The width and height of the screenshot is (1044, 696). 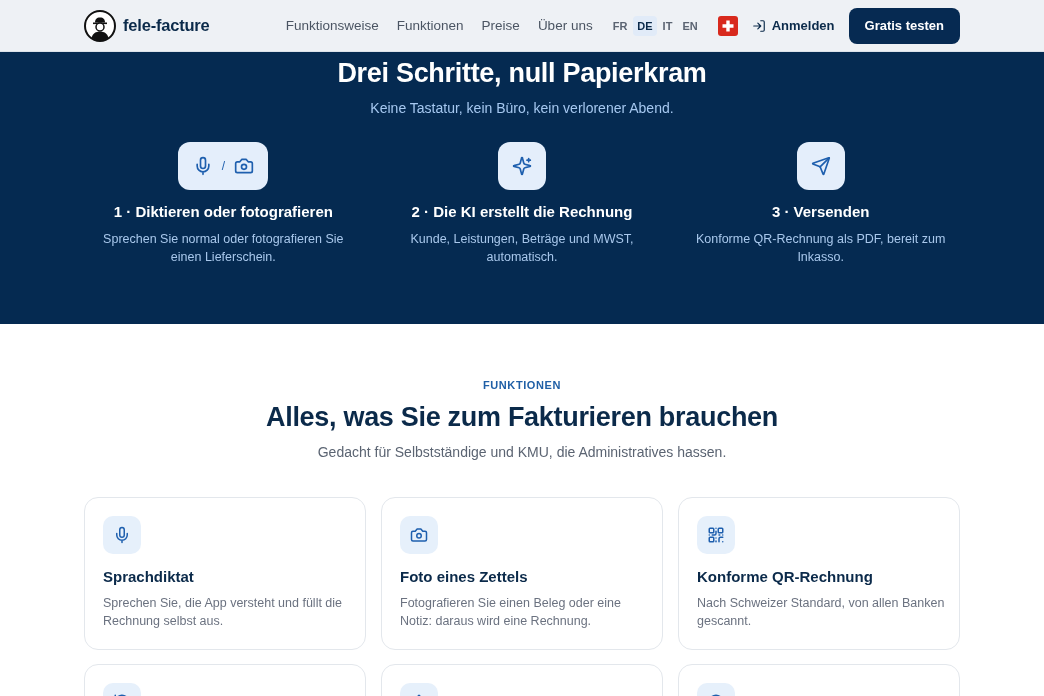 What do you see at coordinates (522, 452) in the screenshot?
I see `section-subtitle: Gedacht für Selbstständige und KMU, die Administratives hassen.` at bounding box center [522, 452].